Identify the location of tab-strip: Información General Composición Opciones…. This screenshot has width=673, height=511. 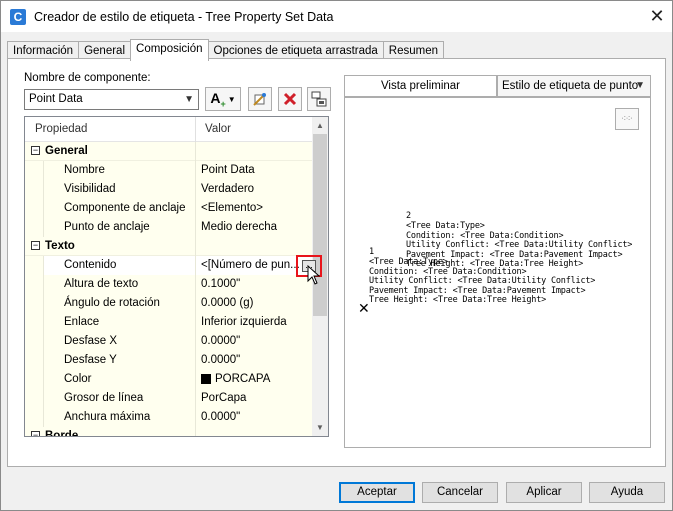
(226, 50).